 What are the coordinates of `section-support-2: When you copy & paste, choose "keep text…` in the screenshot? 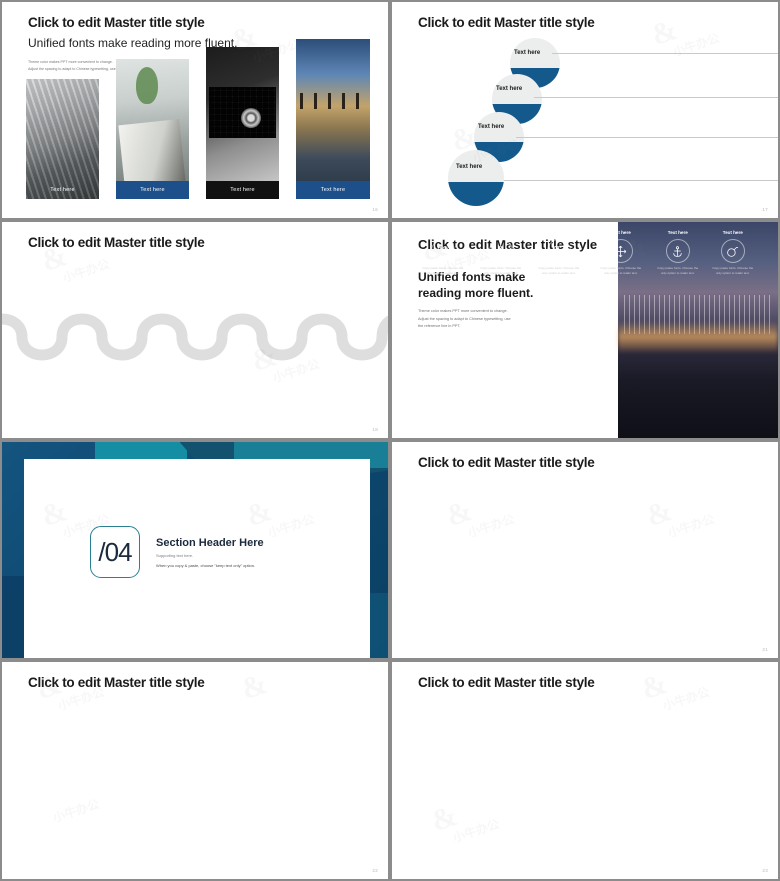 It's located at (206, 565).